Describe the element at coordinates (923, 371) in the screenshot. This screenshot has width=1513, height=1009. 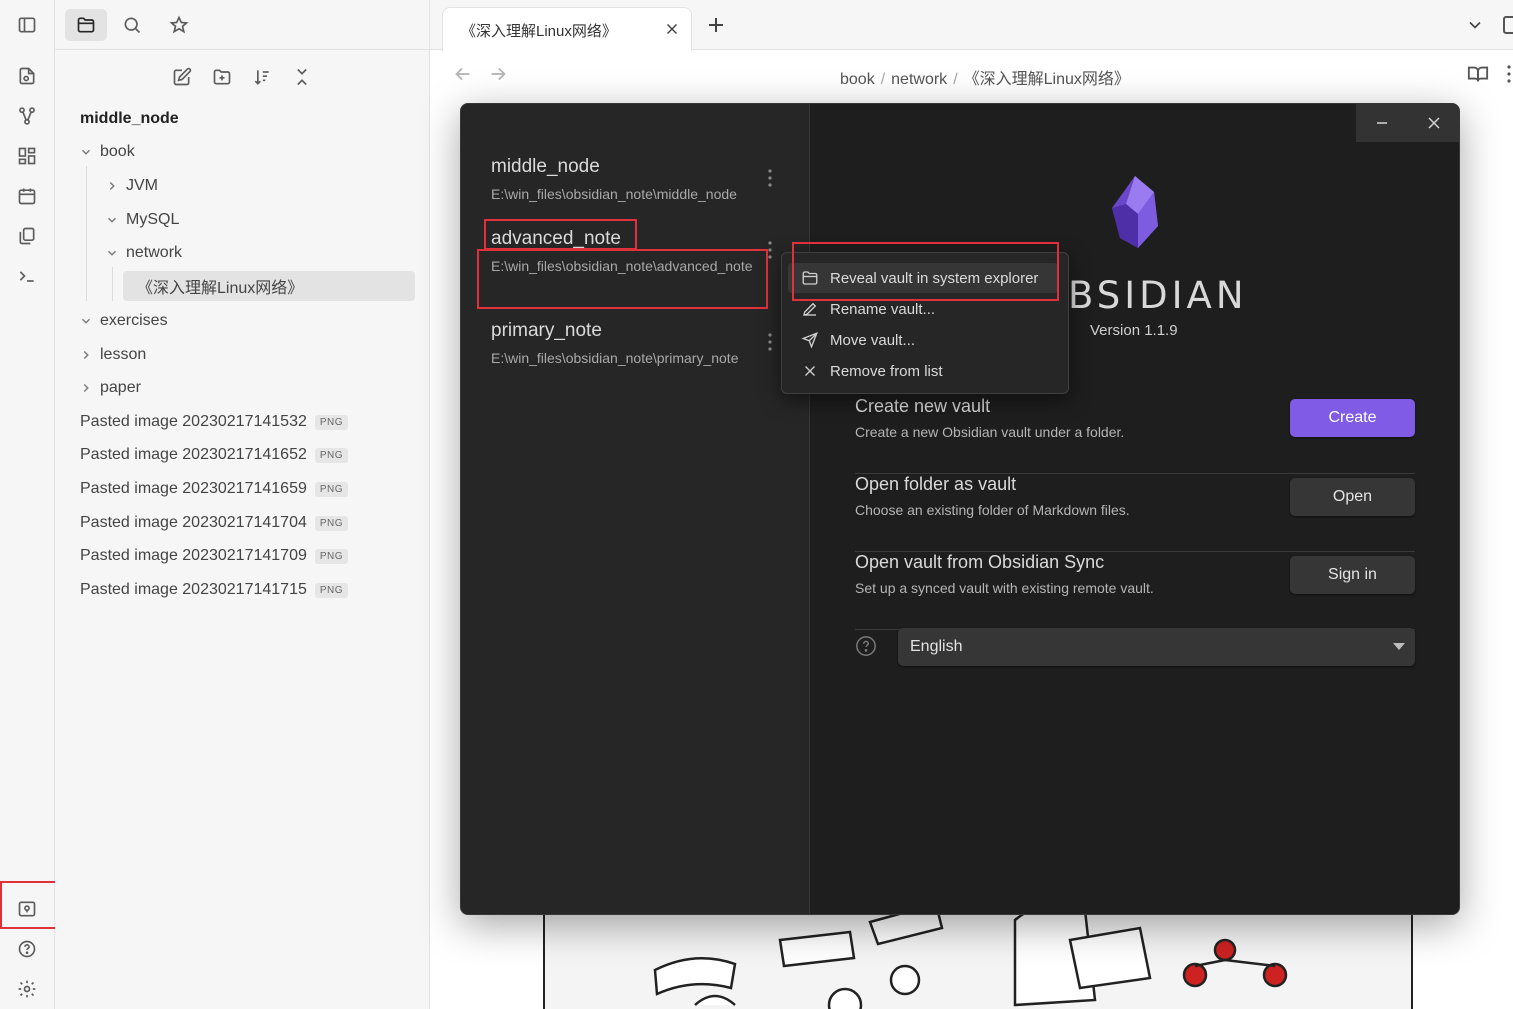
I see `menu-item-remove-from-list: Remove from list` at that location.